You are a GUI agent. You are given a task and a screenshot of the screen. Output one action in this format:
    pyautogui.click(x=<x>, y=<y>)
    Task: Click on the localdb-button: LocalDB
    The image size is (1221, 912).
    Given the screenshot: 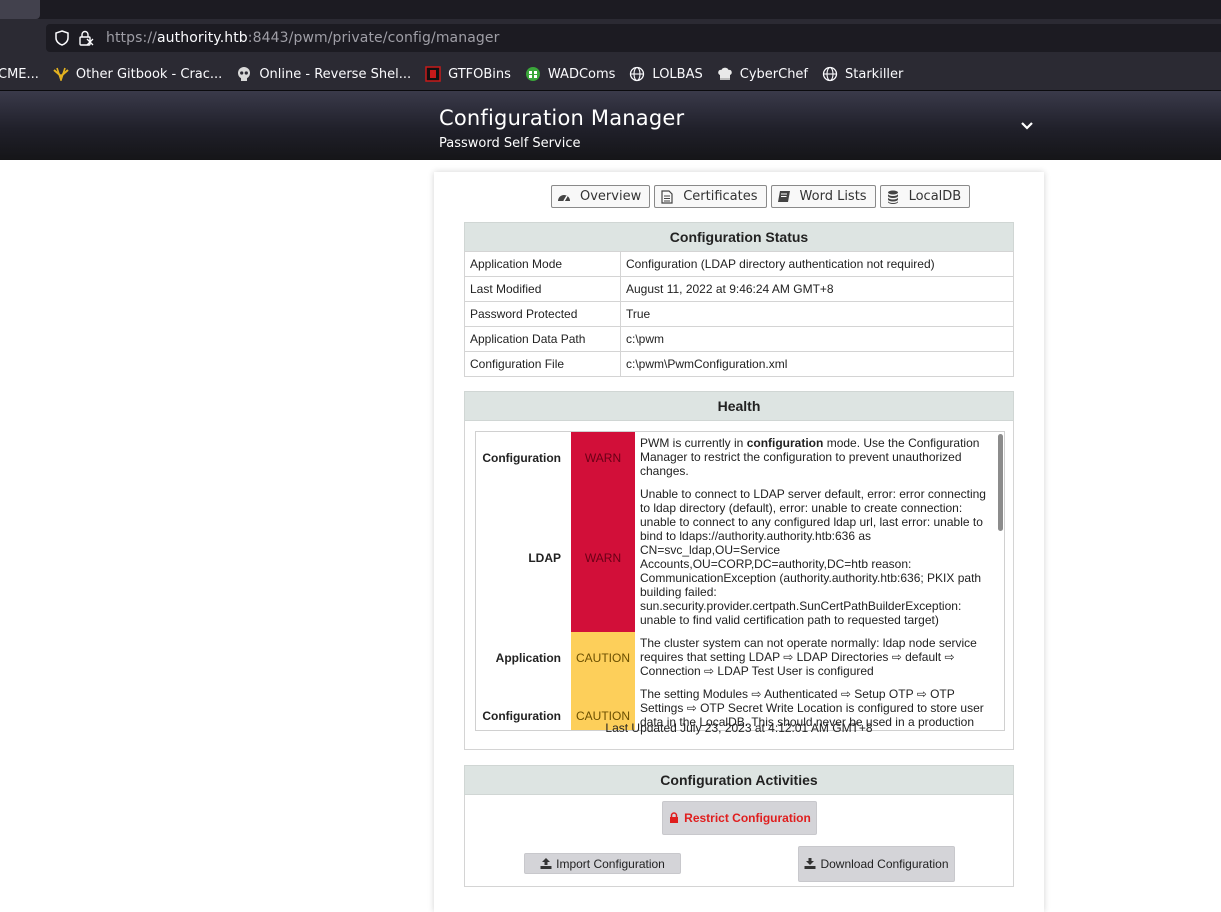 What is the action you would take?
    pyautogui.click(x=925, y=196)
    